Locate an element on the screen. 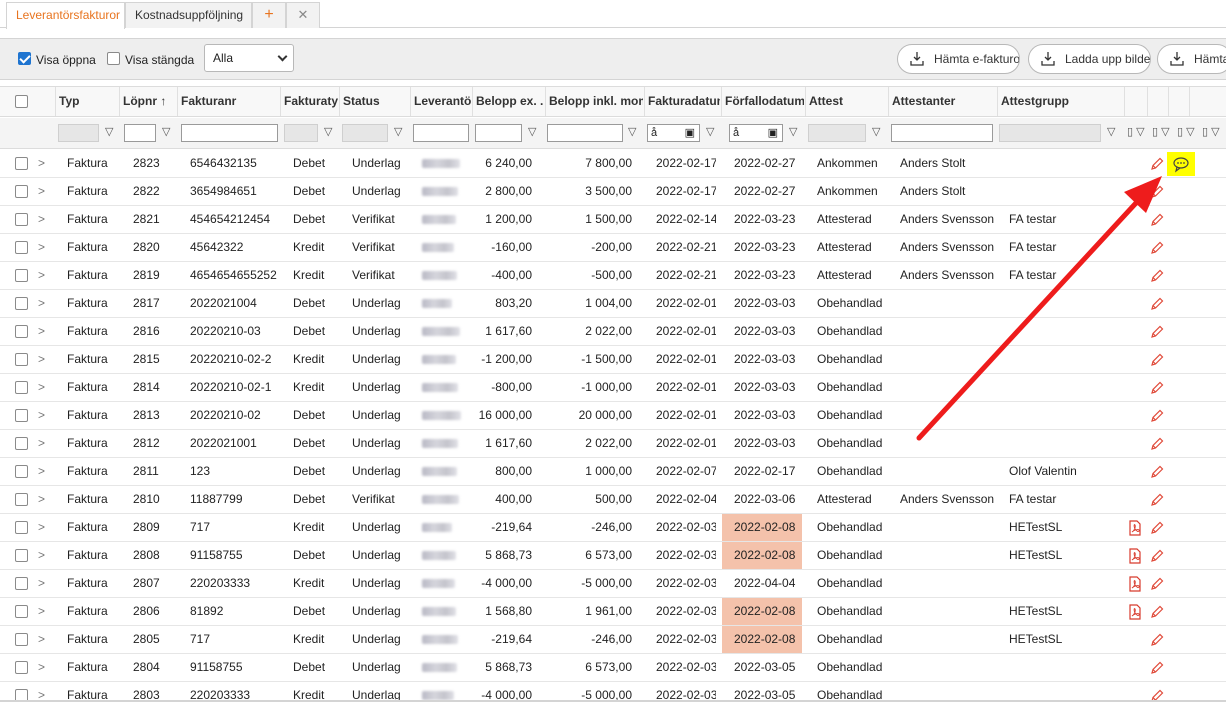 The width and height of the screenshot is (1226, 727). col-fakturatyp: Fakturatyp is located at coordinates (309, 101).